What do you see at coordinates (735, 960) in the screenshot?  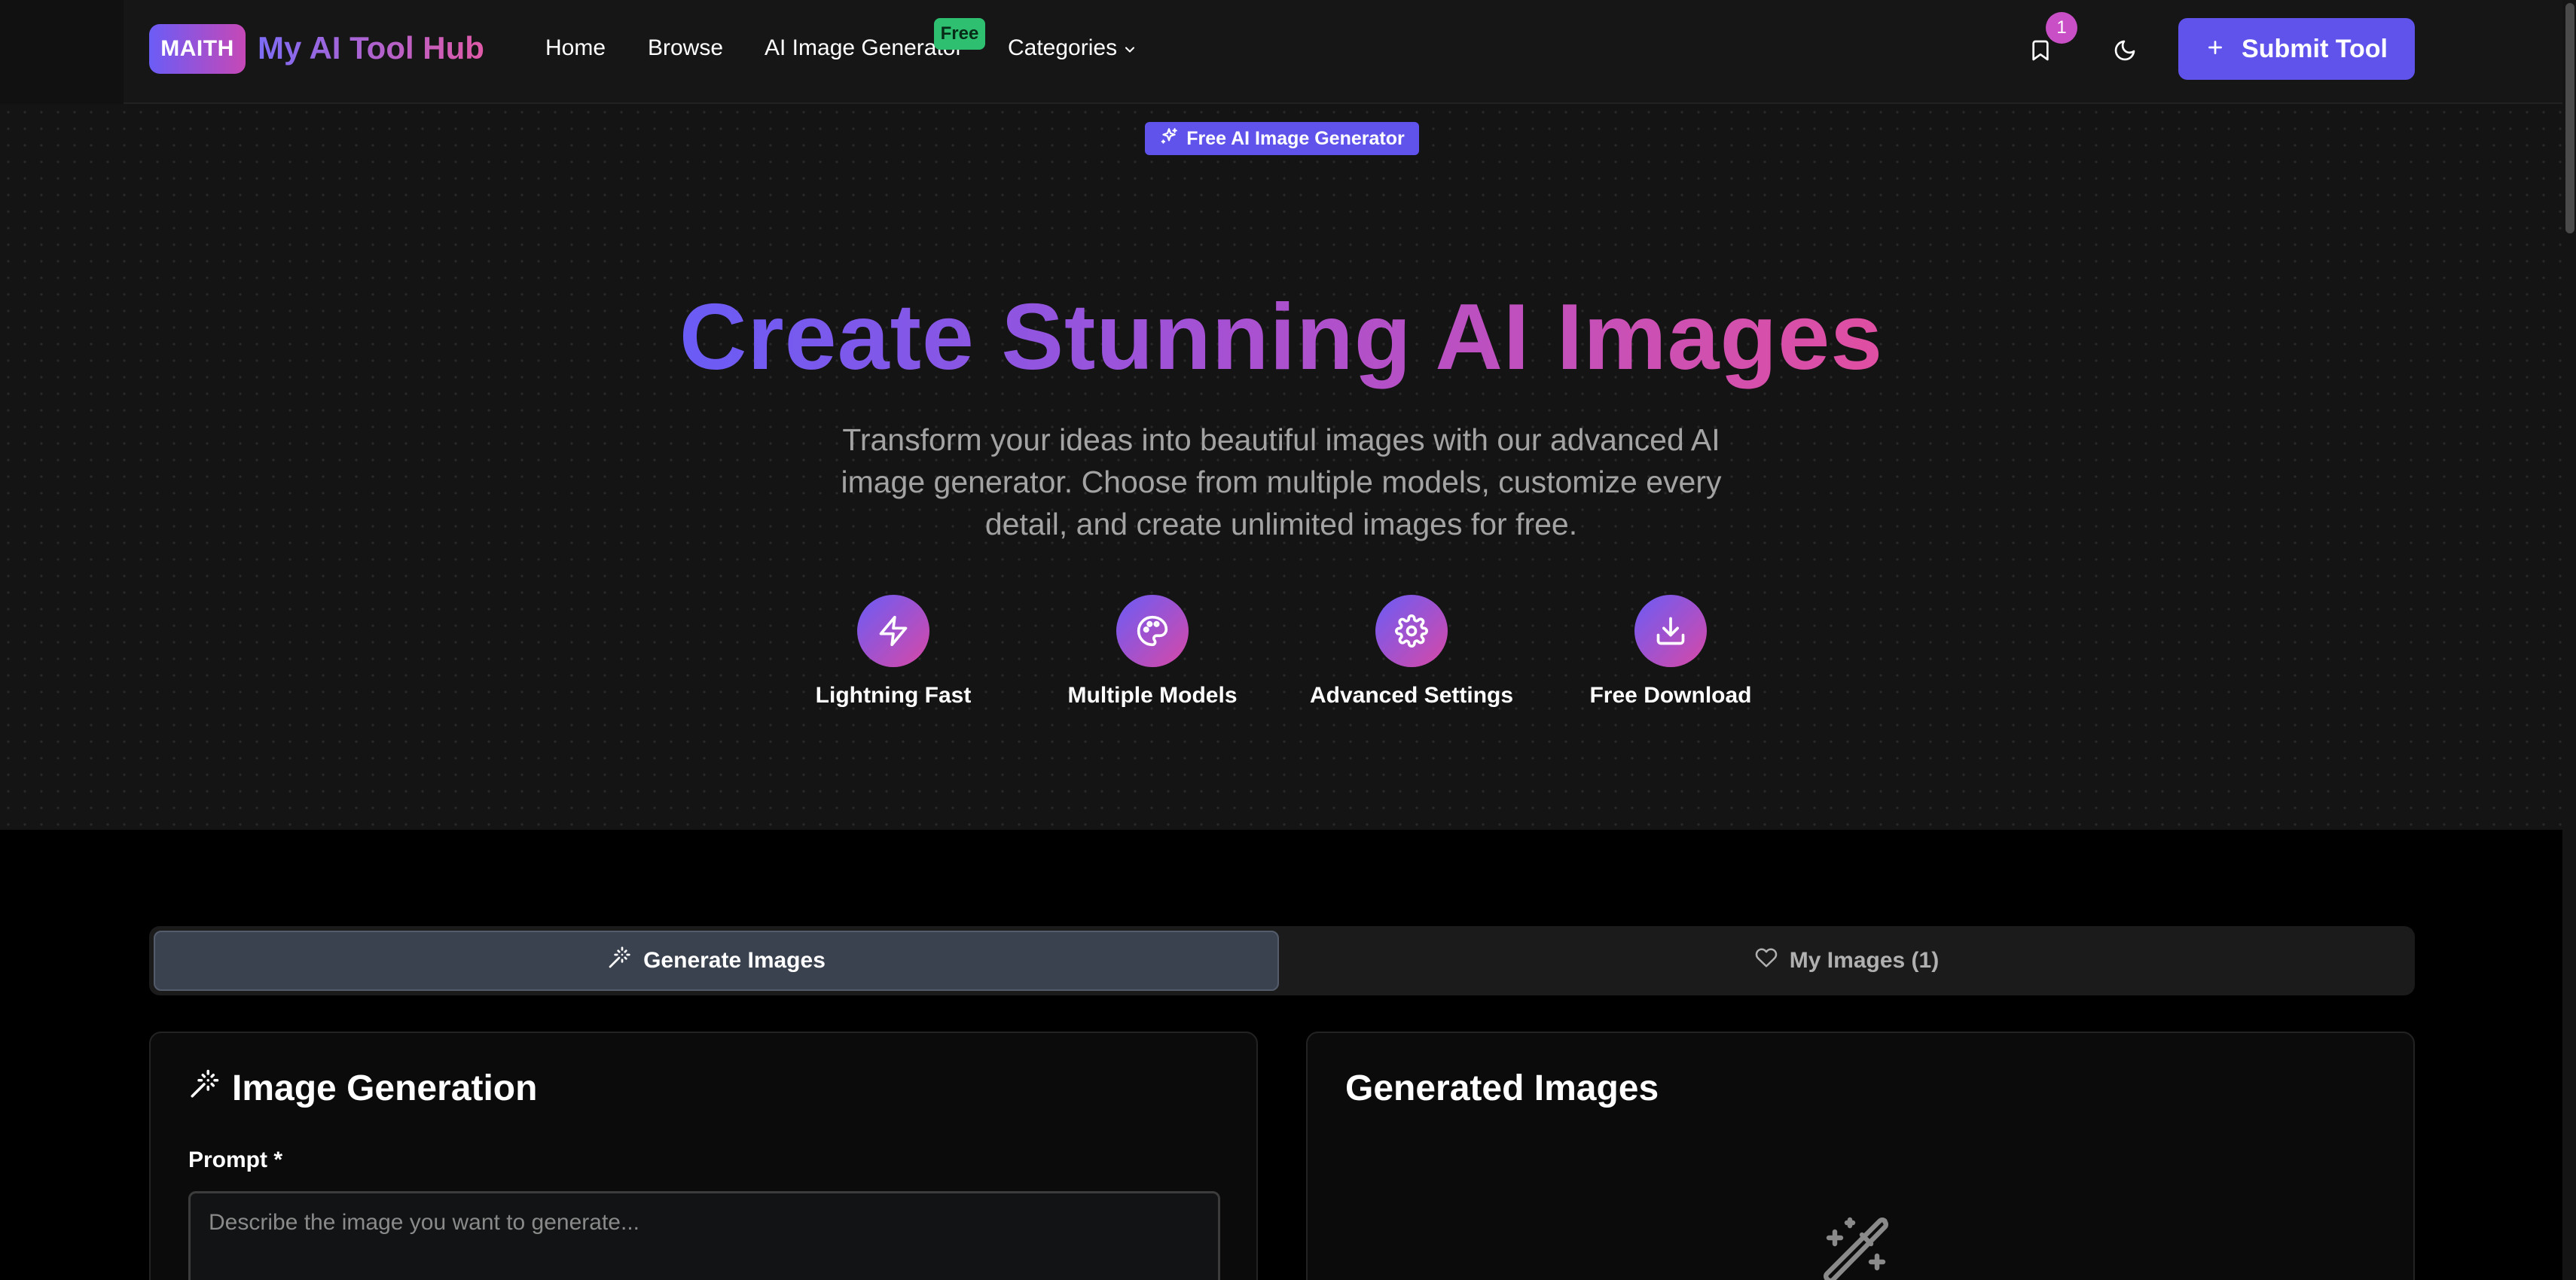 I see `tab-generate-label: Generate Images` at bounding box center [735, 960].